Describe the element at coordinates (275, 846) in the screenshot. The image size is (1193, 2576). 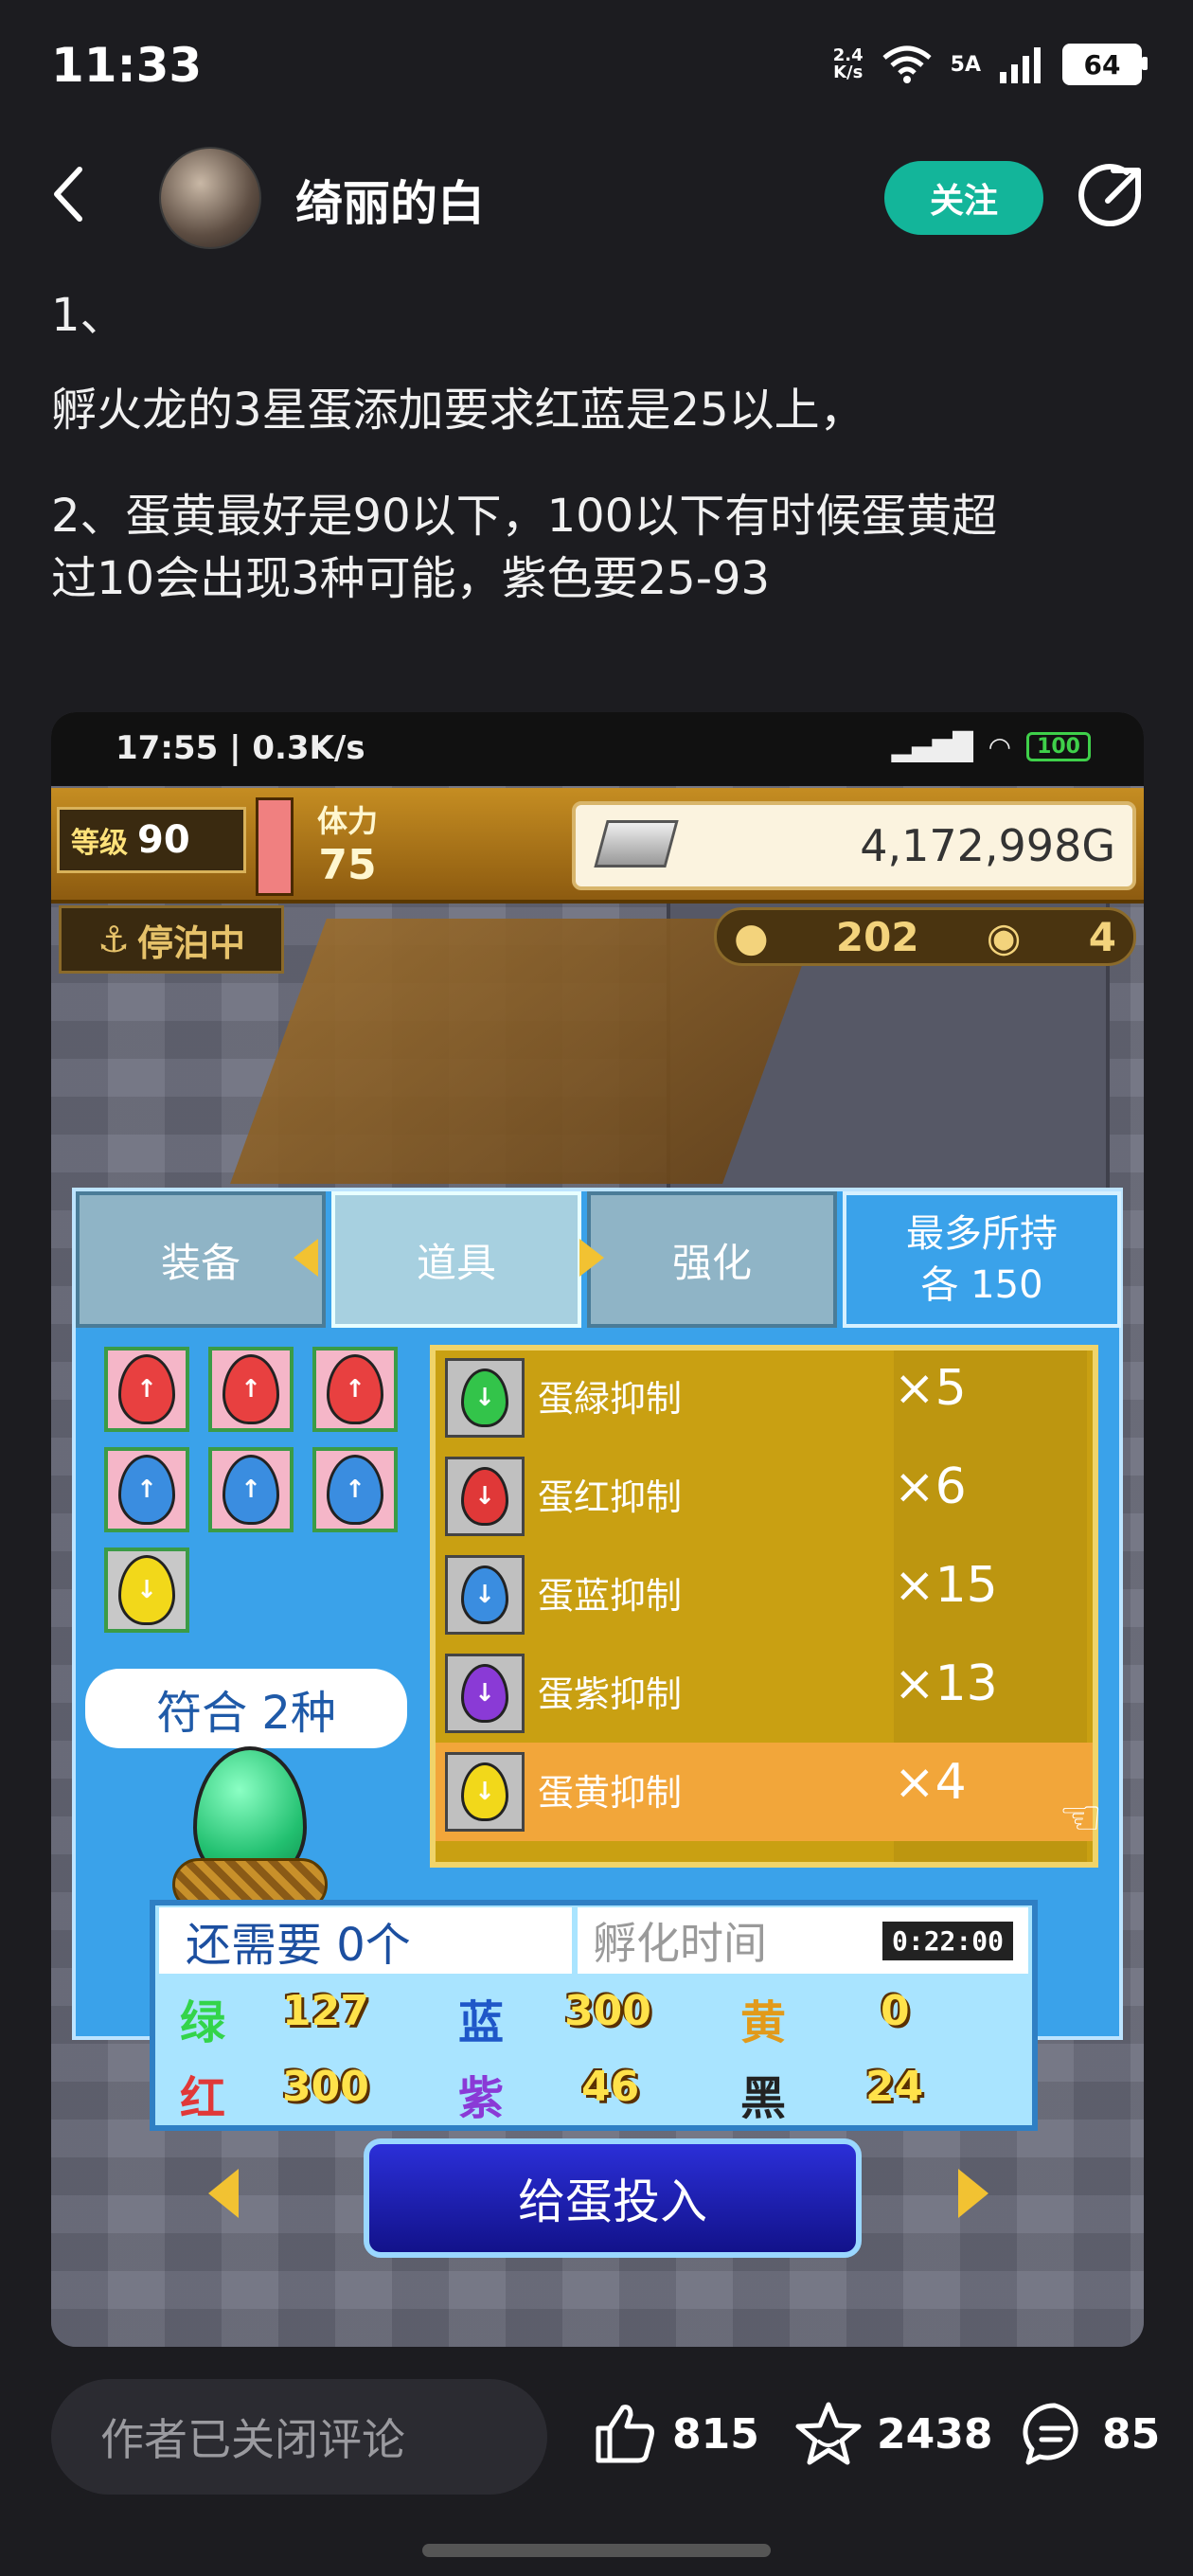
I see `stamina-bar` at that location.